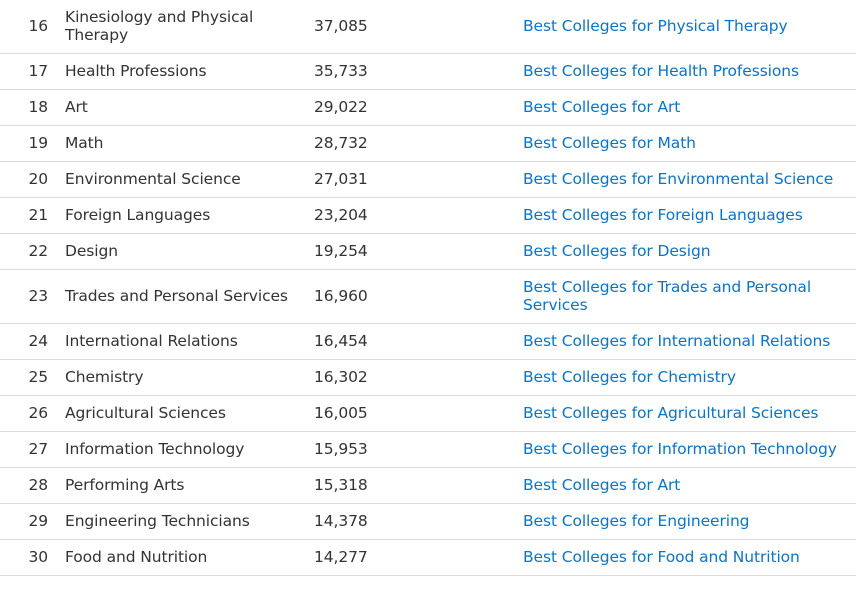 The height and width of the screenshot is (592, 856). Describe the element at coordinates (418, 27) in the screenshot. I see `count-cell: 37,085` at that location.